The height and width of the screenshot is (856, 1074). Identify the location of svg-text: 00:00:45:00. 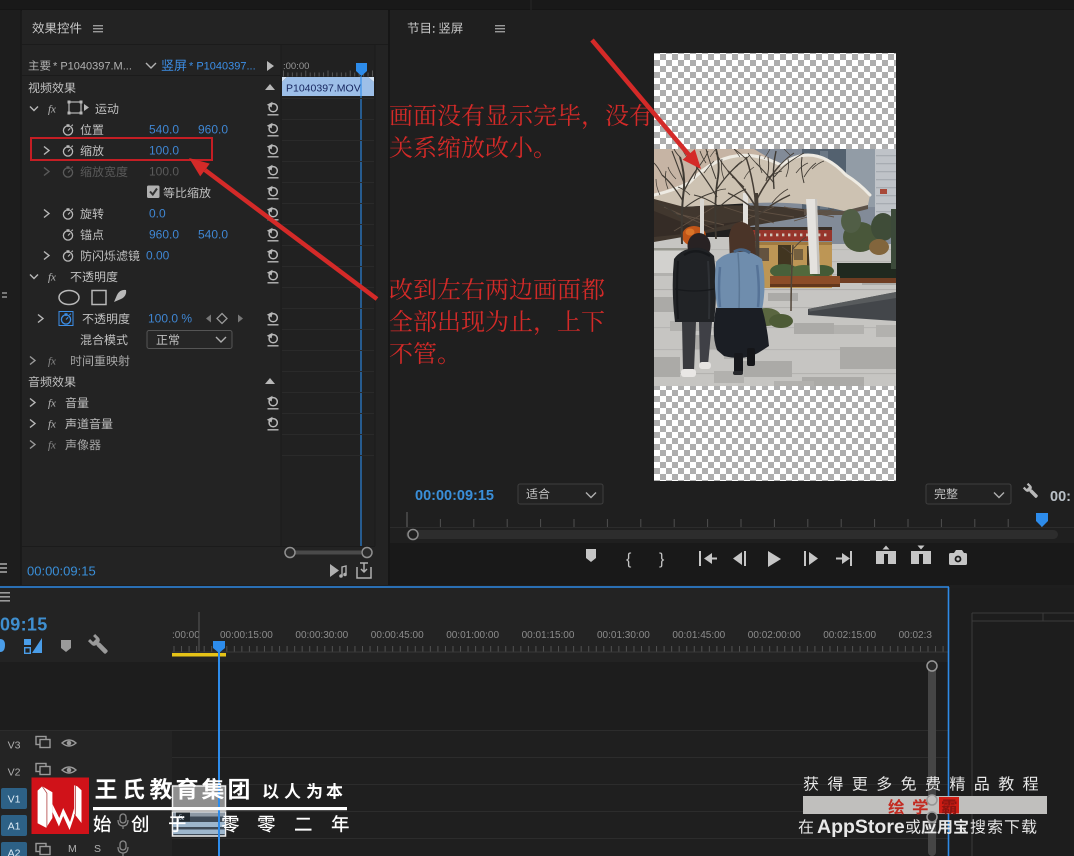
(397, 635).